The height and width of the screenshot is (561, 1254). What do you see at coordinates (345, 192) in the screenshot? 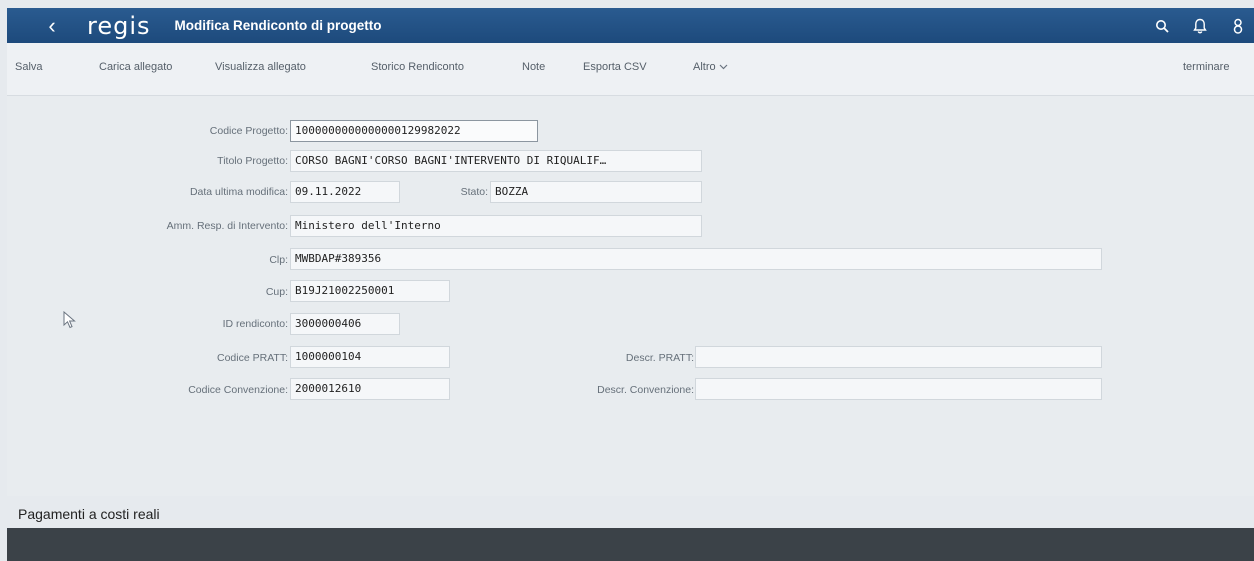
I see `data-modifica-field: 09.11.2022` at bounding box center [345, 192].